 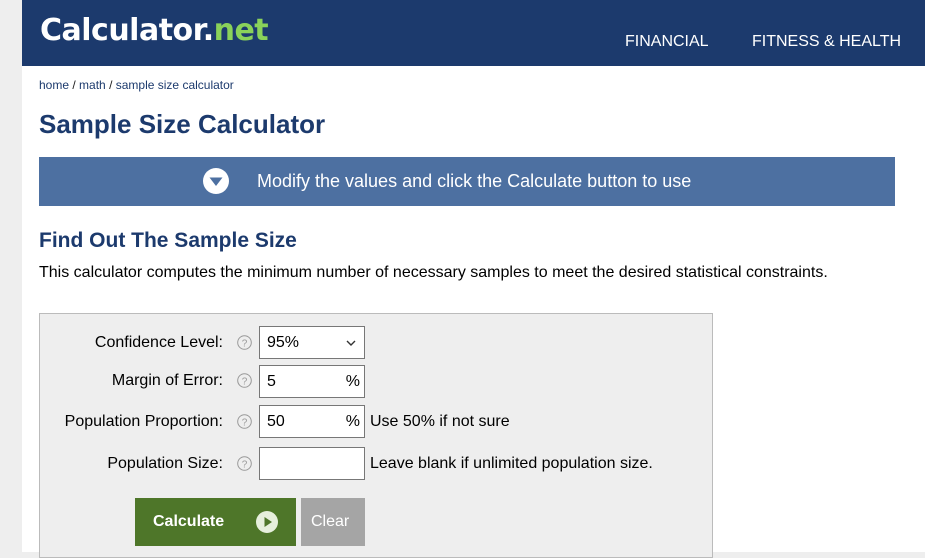 What do you see at coordinates (312, 342) in the screenshot?
I see `confidence-level-select: 95%` at bounding box center [312, 342].